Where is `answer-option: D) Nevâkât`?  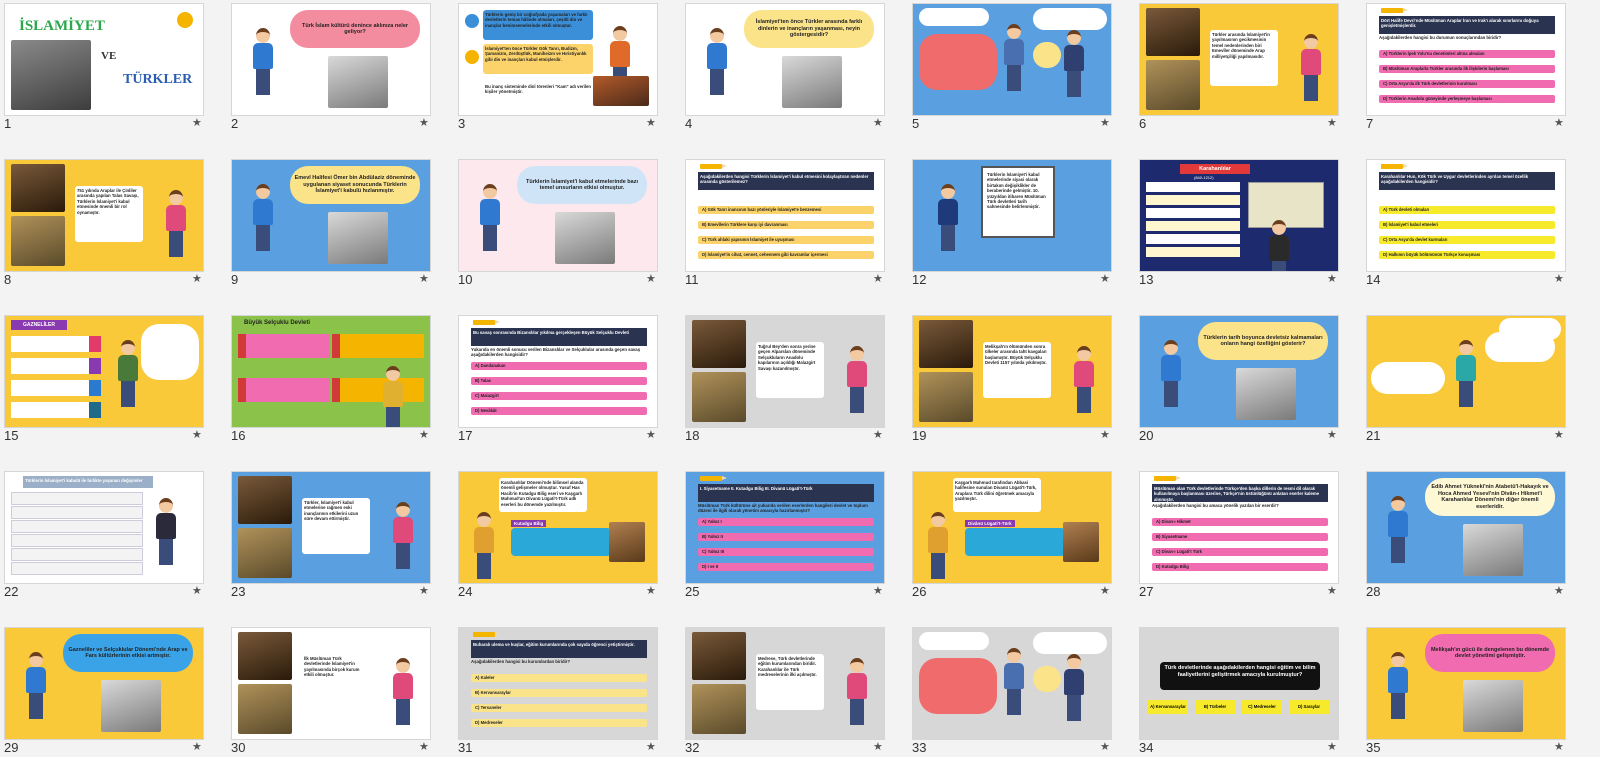
answer-option: D) Nevâkât is located at coordinates (559, 411).